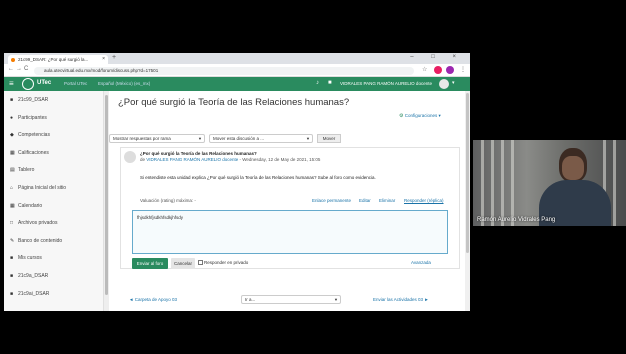 The height and width of the screenshot is (354, 626). Describe the element at coordinates (12, 205) in the screenshot. I see `calendar-icon: ▦` at that location.